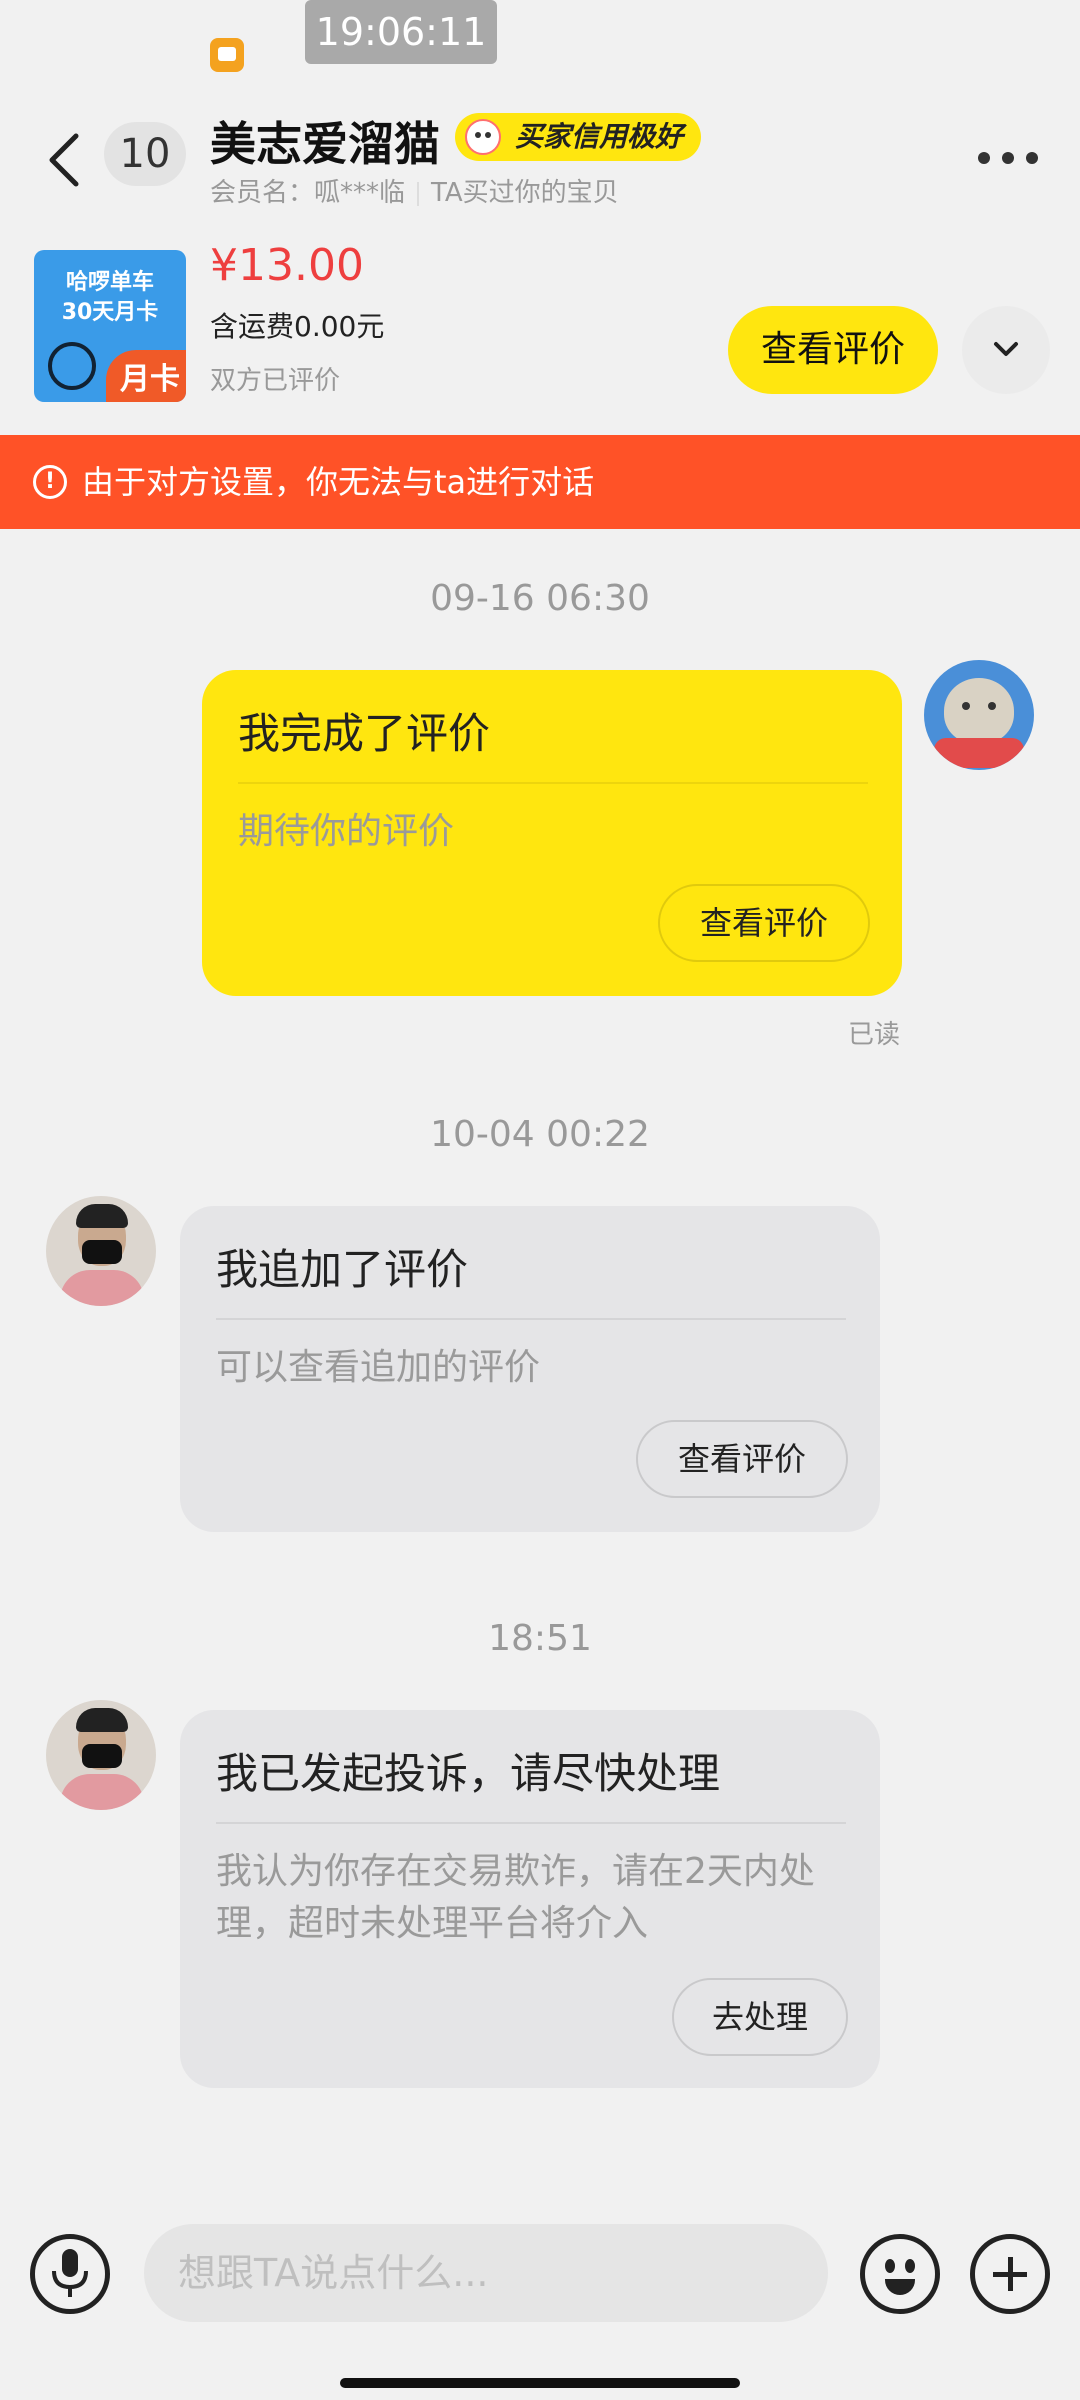 The image size is (1080, 2400). What do you see at coordinates (50, 482) in the screenshot?
I see `warning-icon: !` at bounding box center [50, 482].